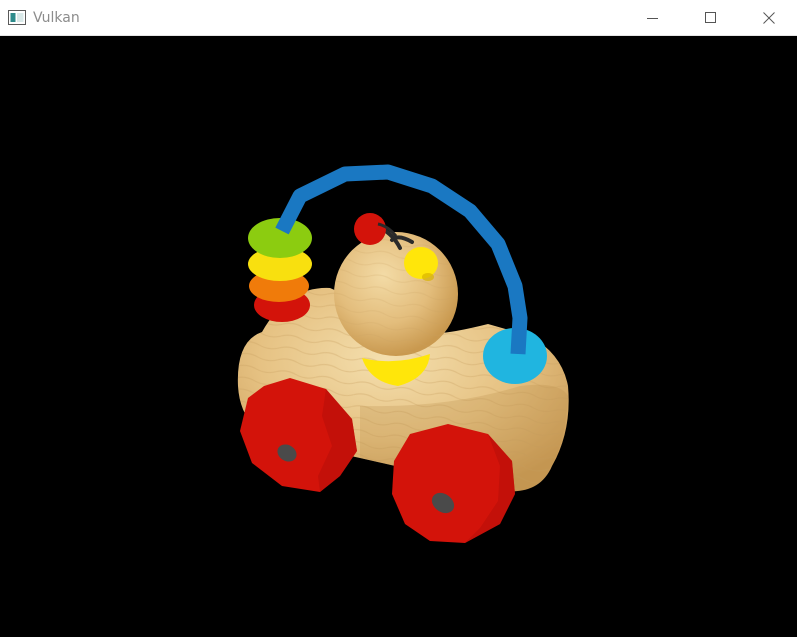 This screenshot has width=797, height=637. Describe the element at coordinates (396, 294) in the screenshot. I see `toy-head` at that location.